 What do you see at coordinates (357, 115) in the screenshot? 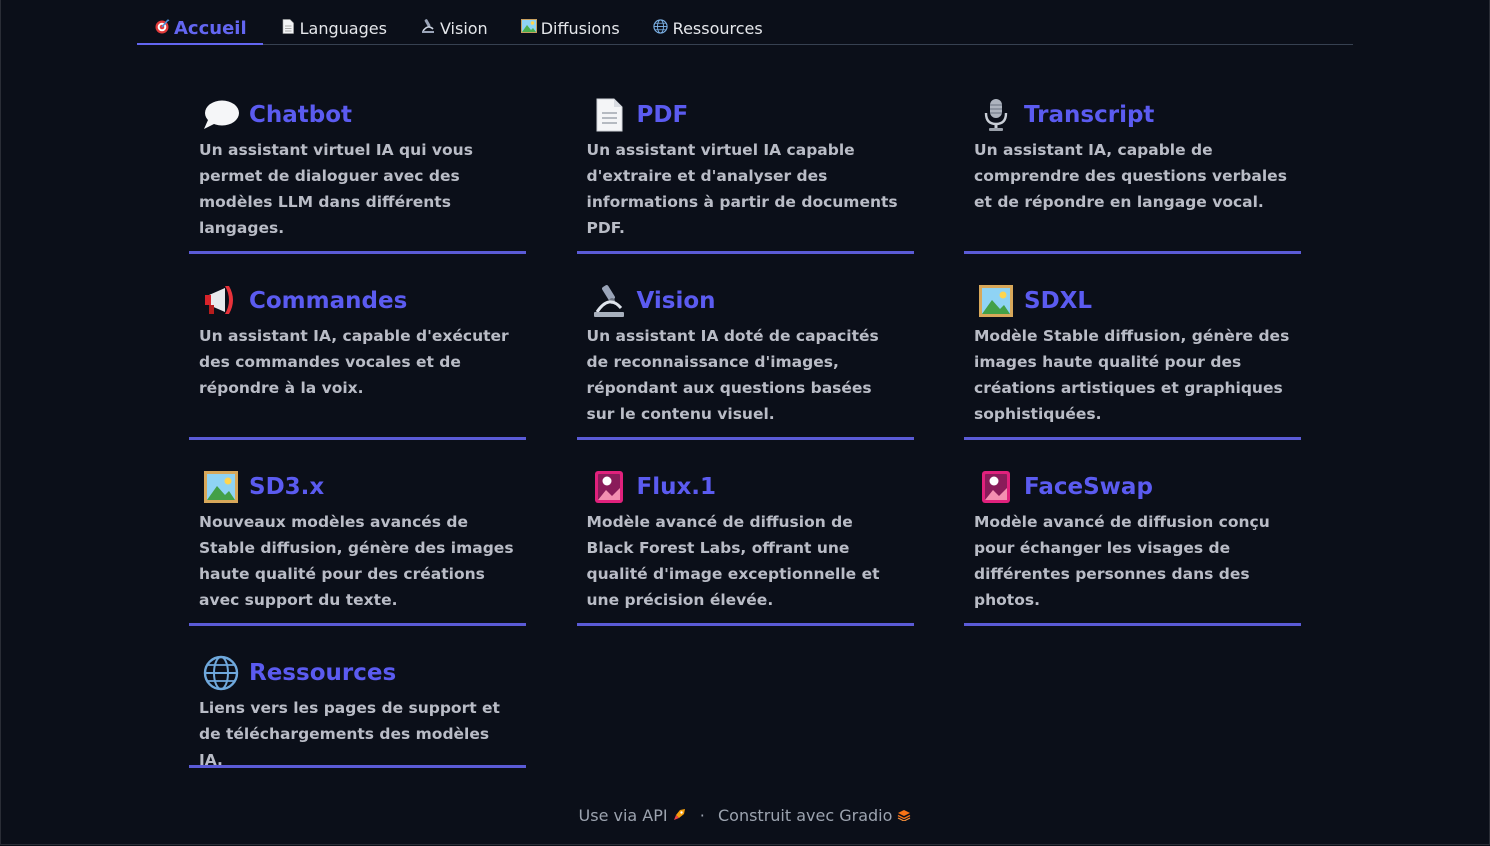
I see `card-header: Chatbot` at bounding box center [357, 115].